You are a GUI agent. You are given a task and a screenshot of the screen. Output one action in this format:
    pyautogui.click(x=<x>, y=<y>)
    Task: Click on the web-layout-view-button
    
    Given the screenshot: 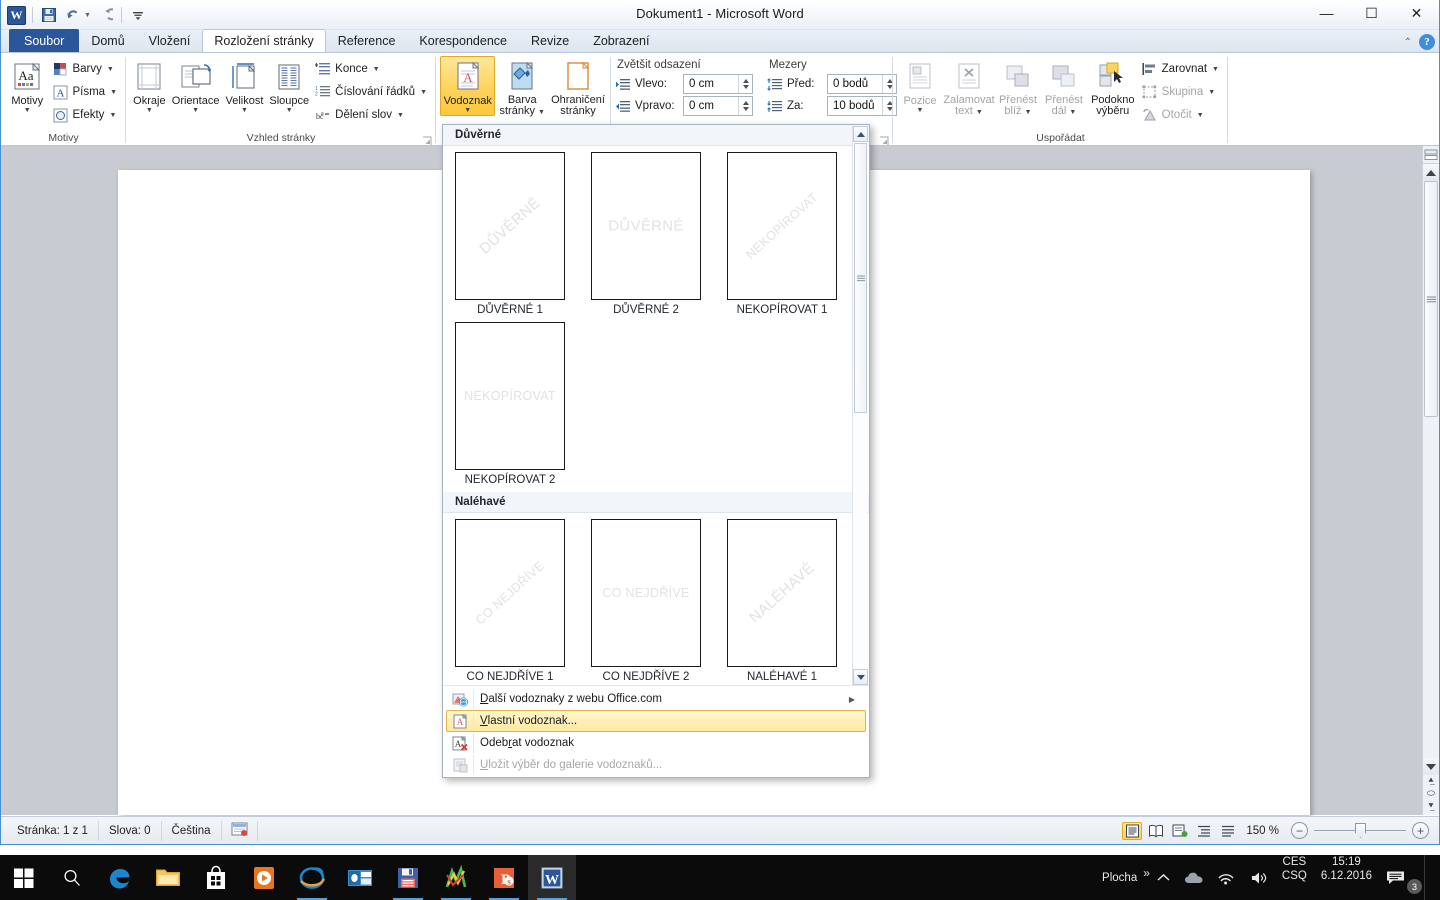 What is the action you would take?
    pyautogui.click(x=1180, y=831)
    